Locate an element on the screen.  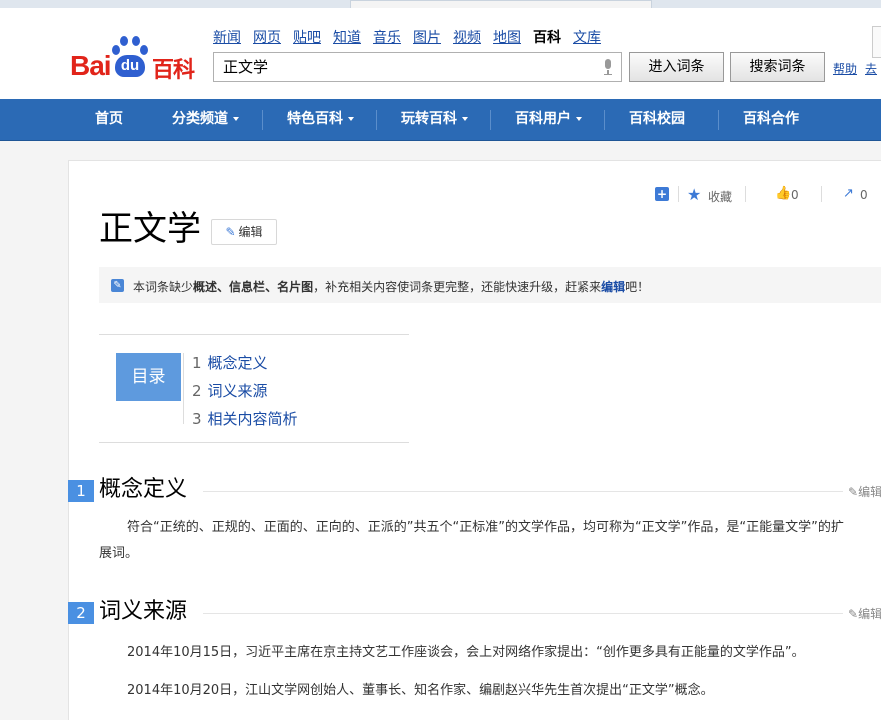
notice-pencil-icon: ✎ is located at coordinates (117, 285).